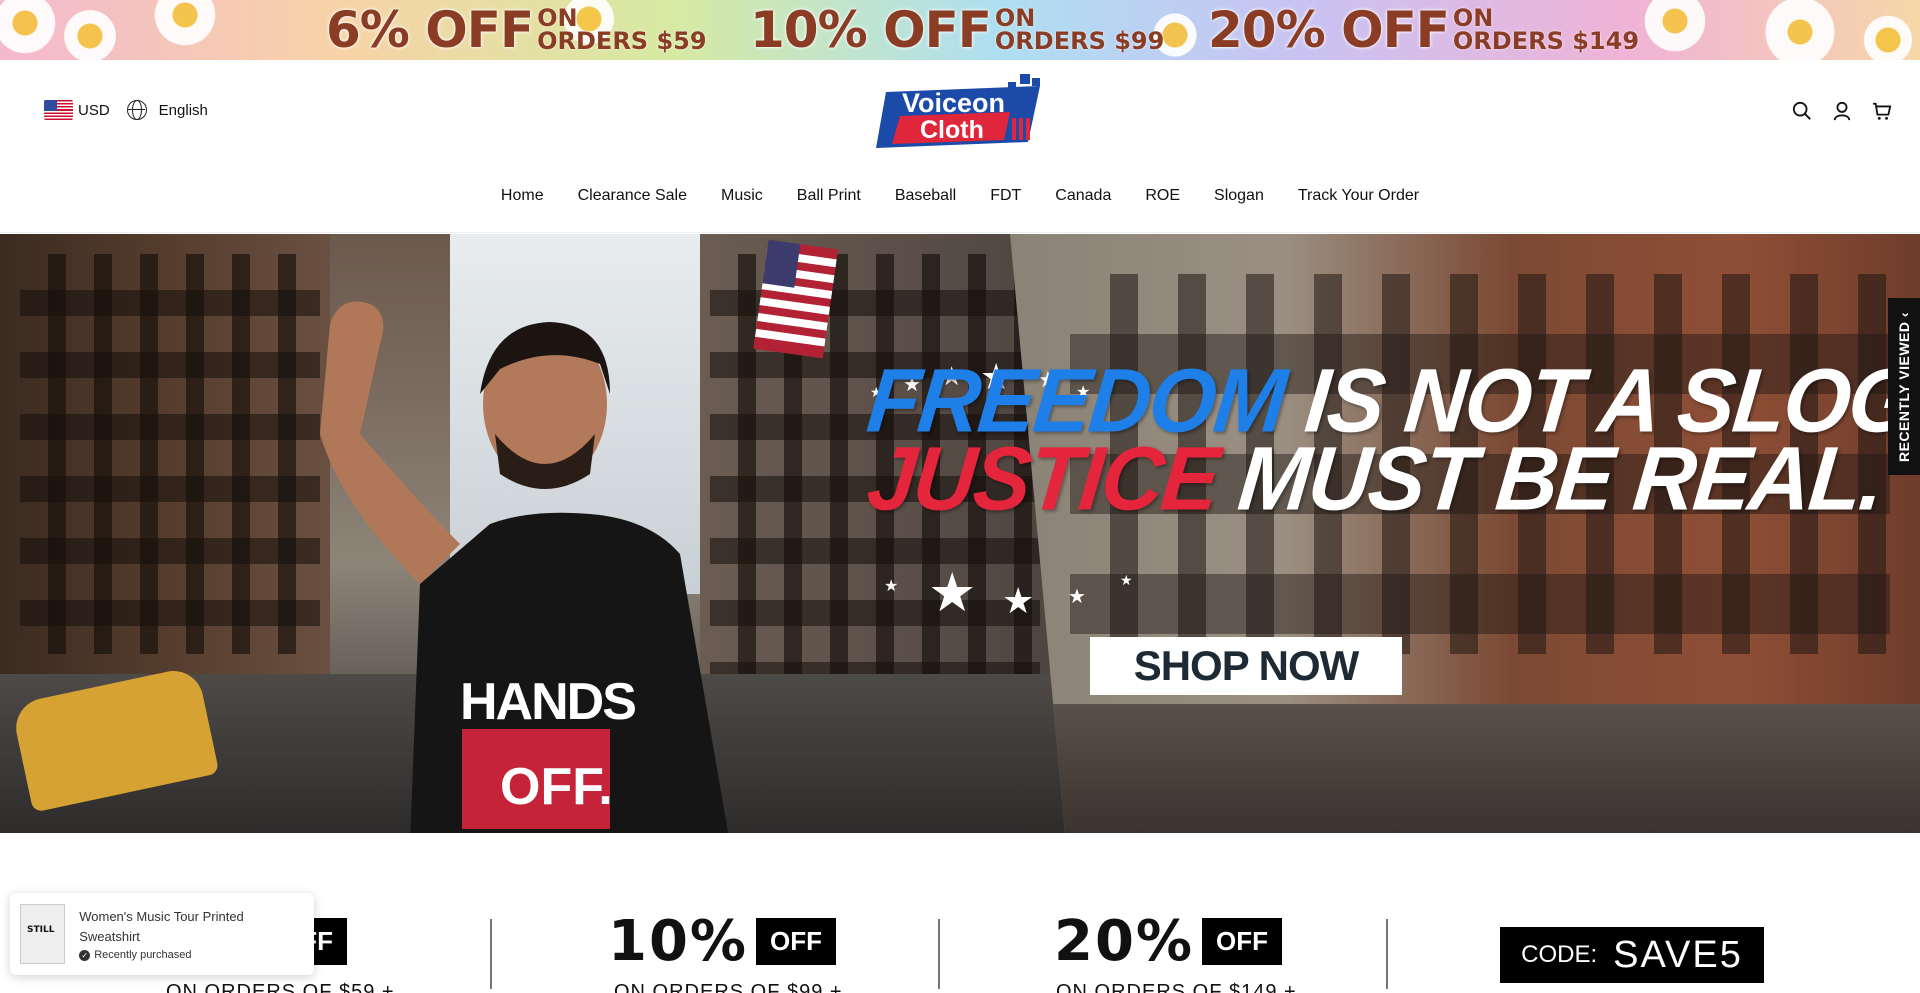  I want to click on account-icon, so click(1842, 111).